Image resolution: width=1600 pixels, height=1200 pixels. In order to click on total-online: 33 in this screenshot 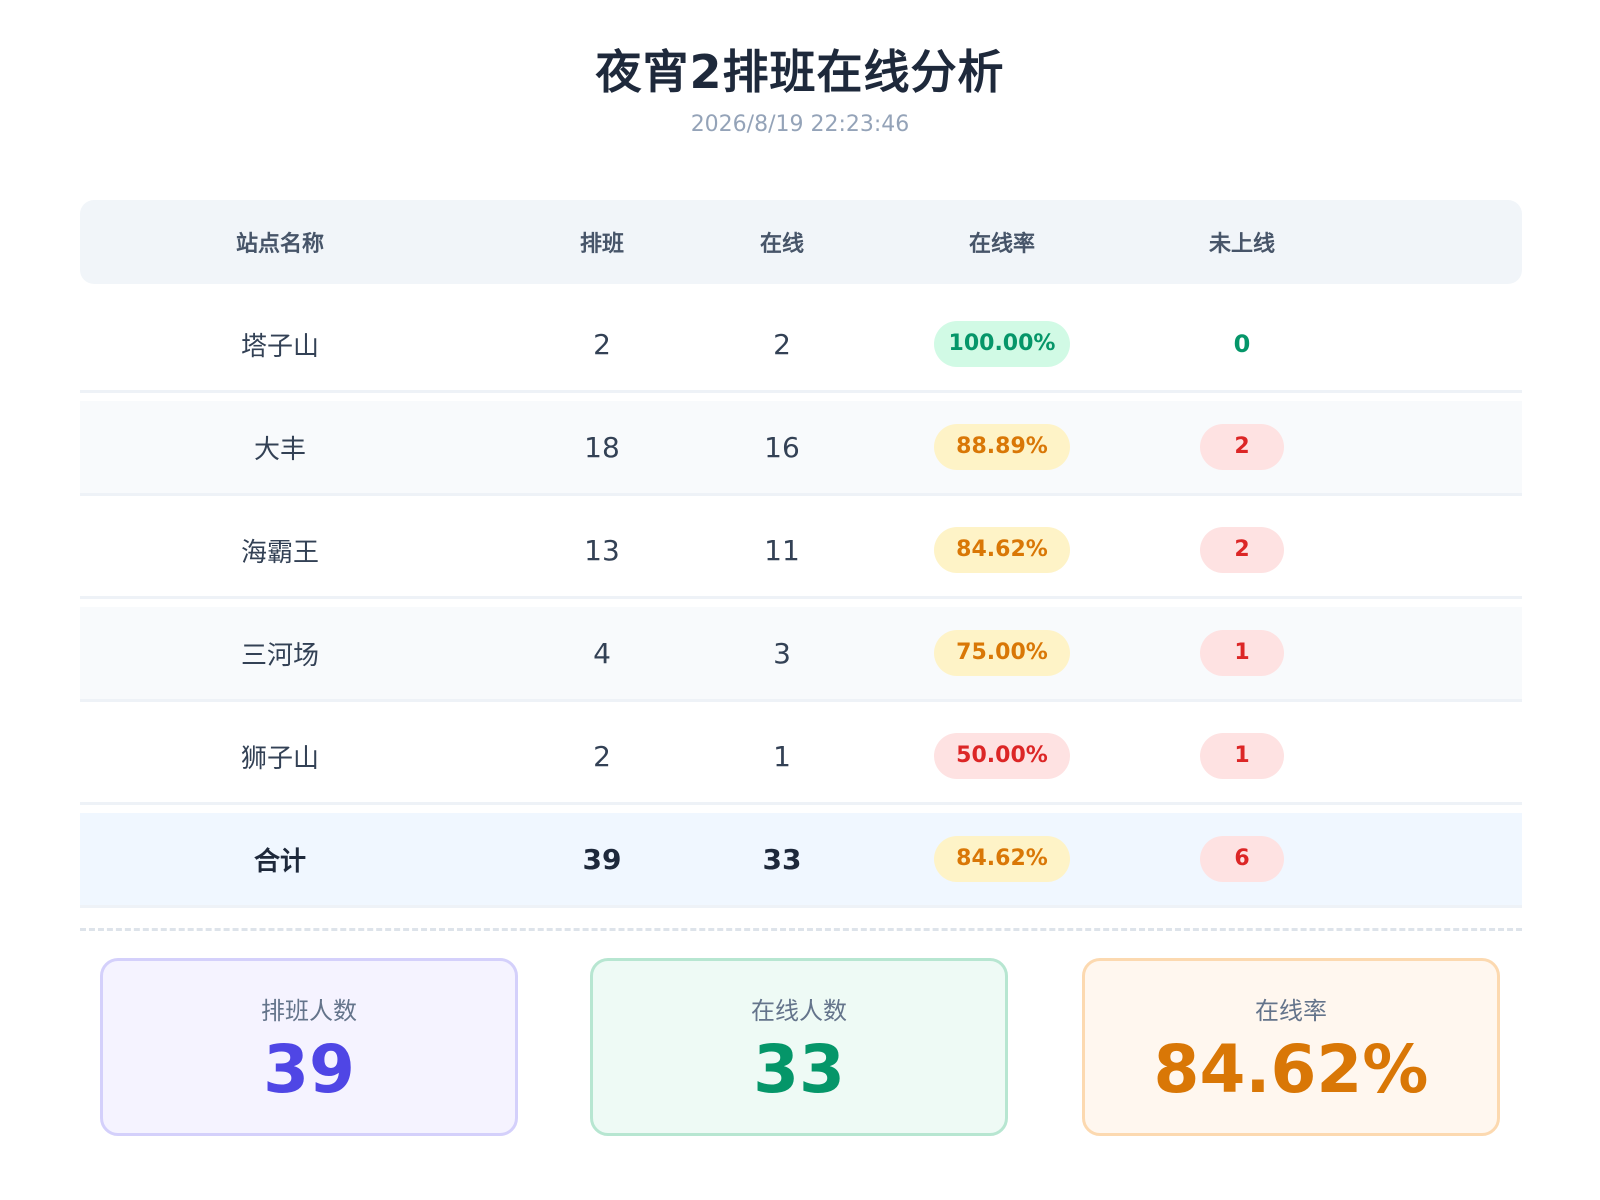, I will do `click(782, 859)`.